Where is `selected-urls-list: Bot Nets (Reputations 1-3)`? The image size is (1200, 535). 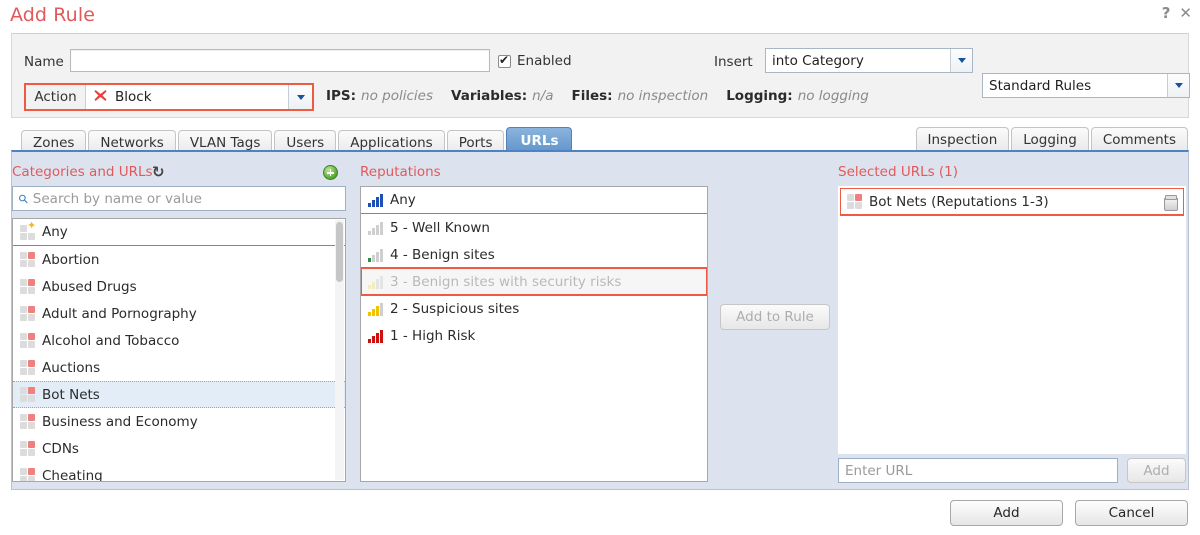 selected-urls-list: Bot Nets (Reputations 1-3) is located at coordinates (1012, 320).